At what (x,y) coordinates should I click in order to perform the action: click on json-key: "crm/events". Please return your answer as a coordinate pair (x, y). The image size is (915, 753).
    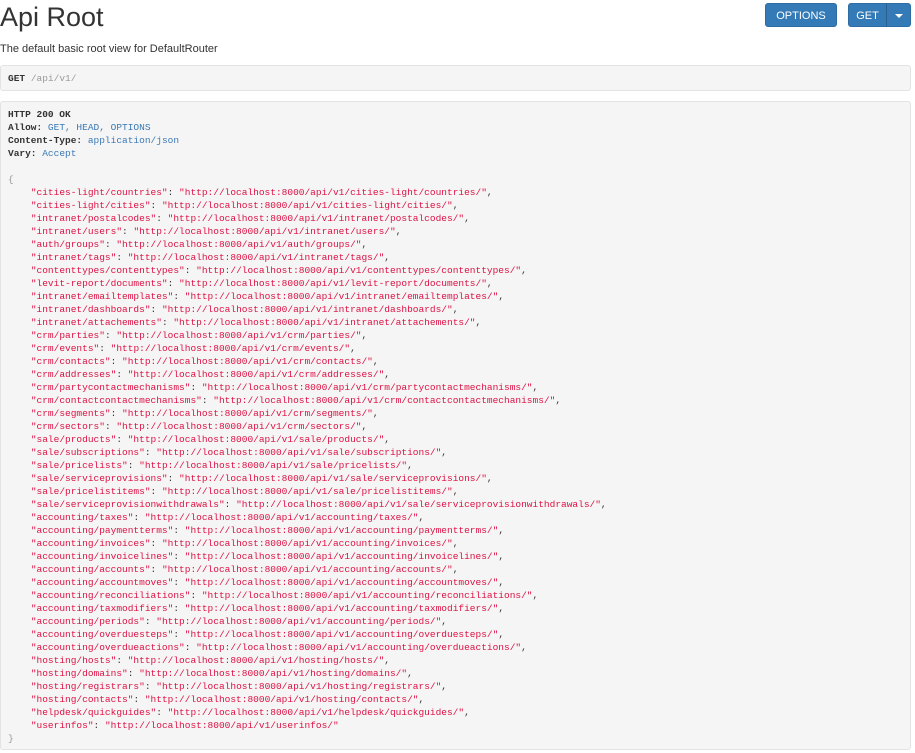
    Looking at the image, I should click on (65, 348).